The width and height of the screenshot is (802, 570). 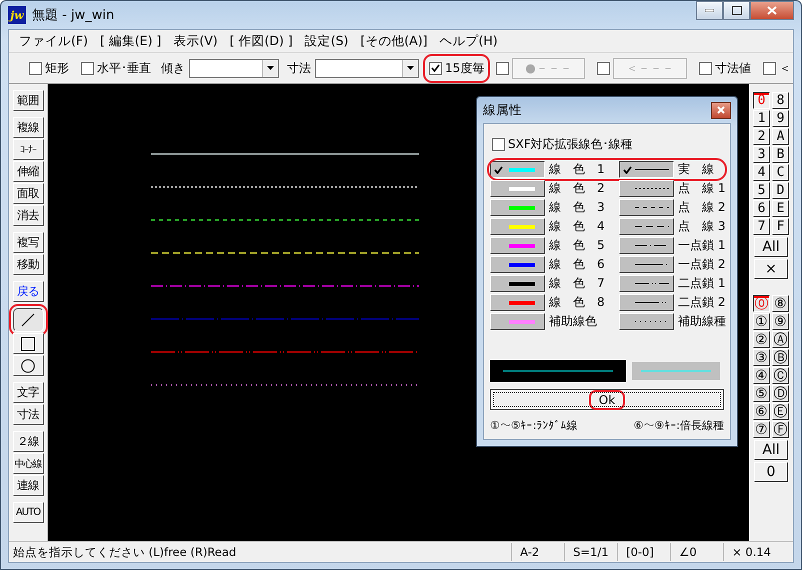 I want to click on layer-group-button: 9, so click(x=780, y=118).